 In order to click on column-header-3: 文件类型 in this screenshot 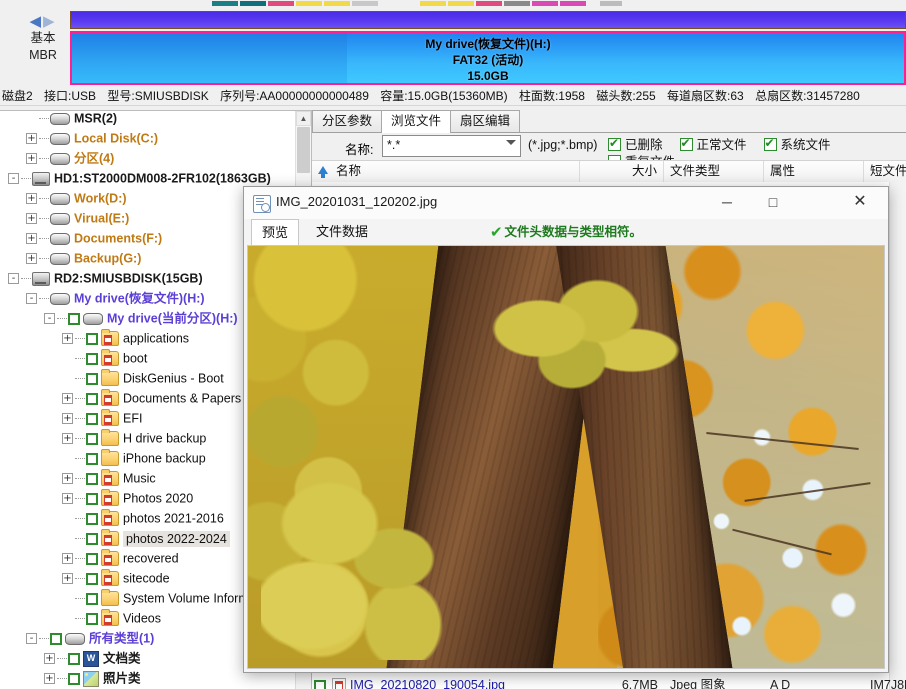, I will do `click(714, 172)`.